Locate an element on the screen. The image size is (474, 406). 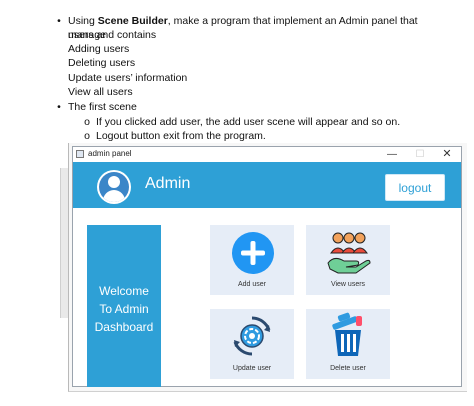
title-bar: admin panel — ☐ ✕ is located at coordinates (267, 154).